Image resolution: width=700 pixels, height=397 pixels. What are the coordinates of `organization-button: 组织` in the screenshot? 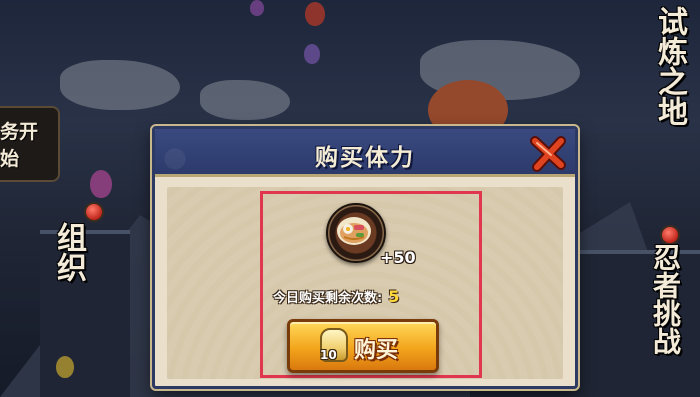 It's located at (68, 252).